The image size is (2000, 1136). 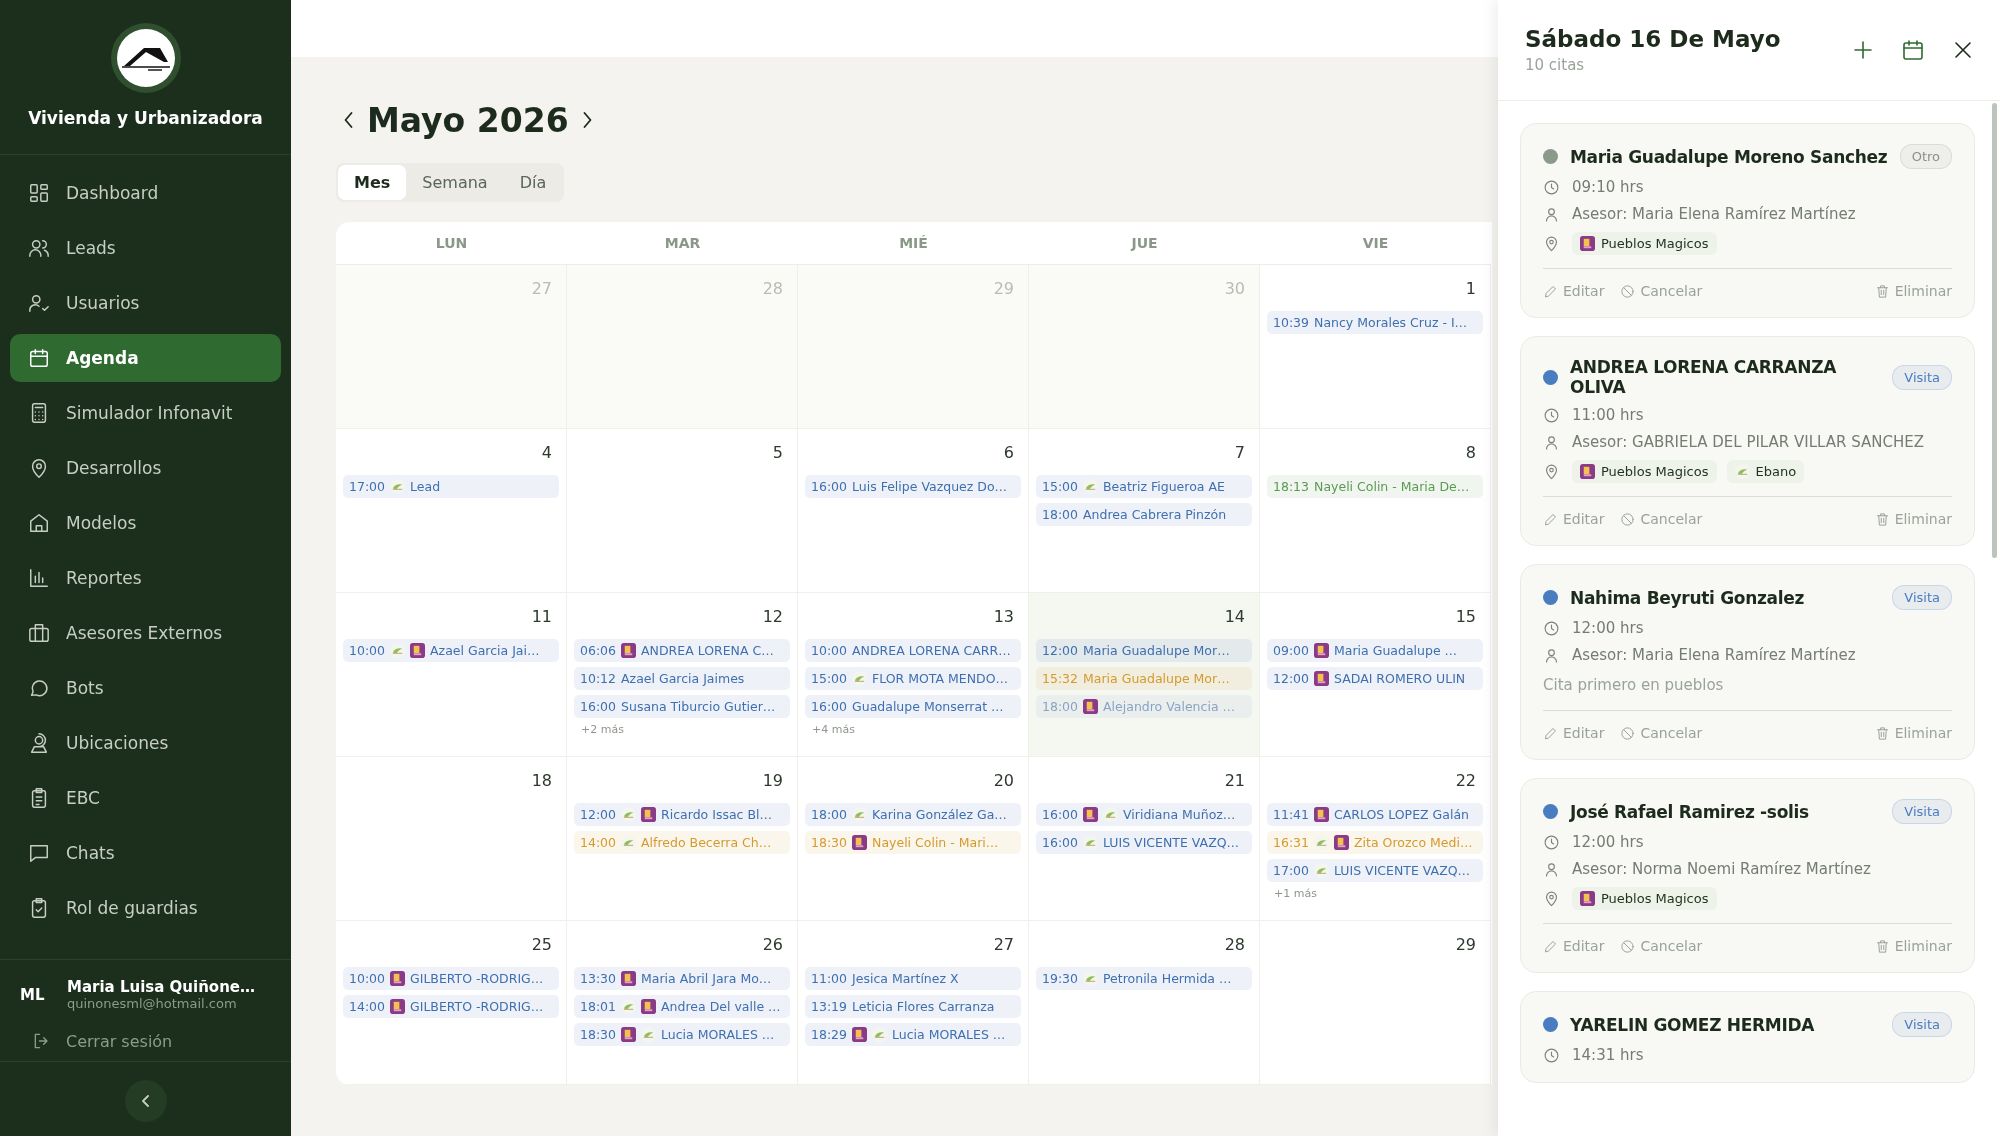 I want to click on user-email: quinonesml@hotmail.com, so click(x=152, y=1003).